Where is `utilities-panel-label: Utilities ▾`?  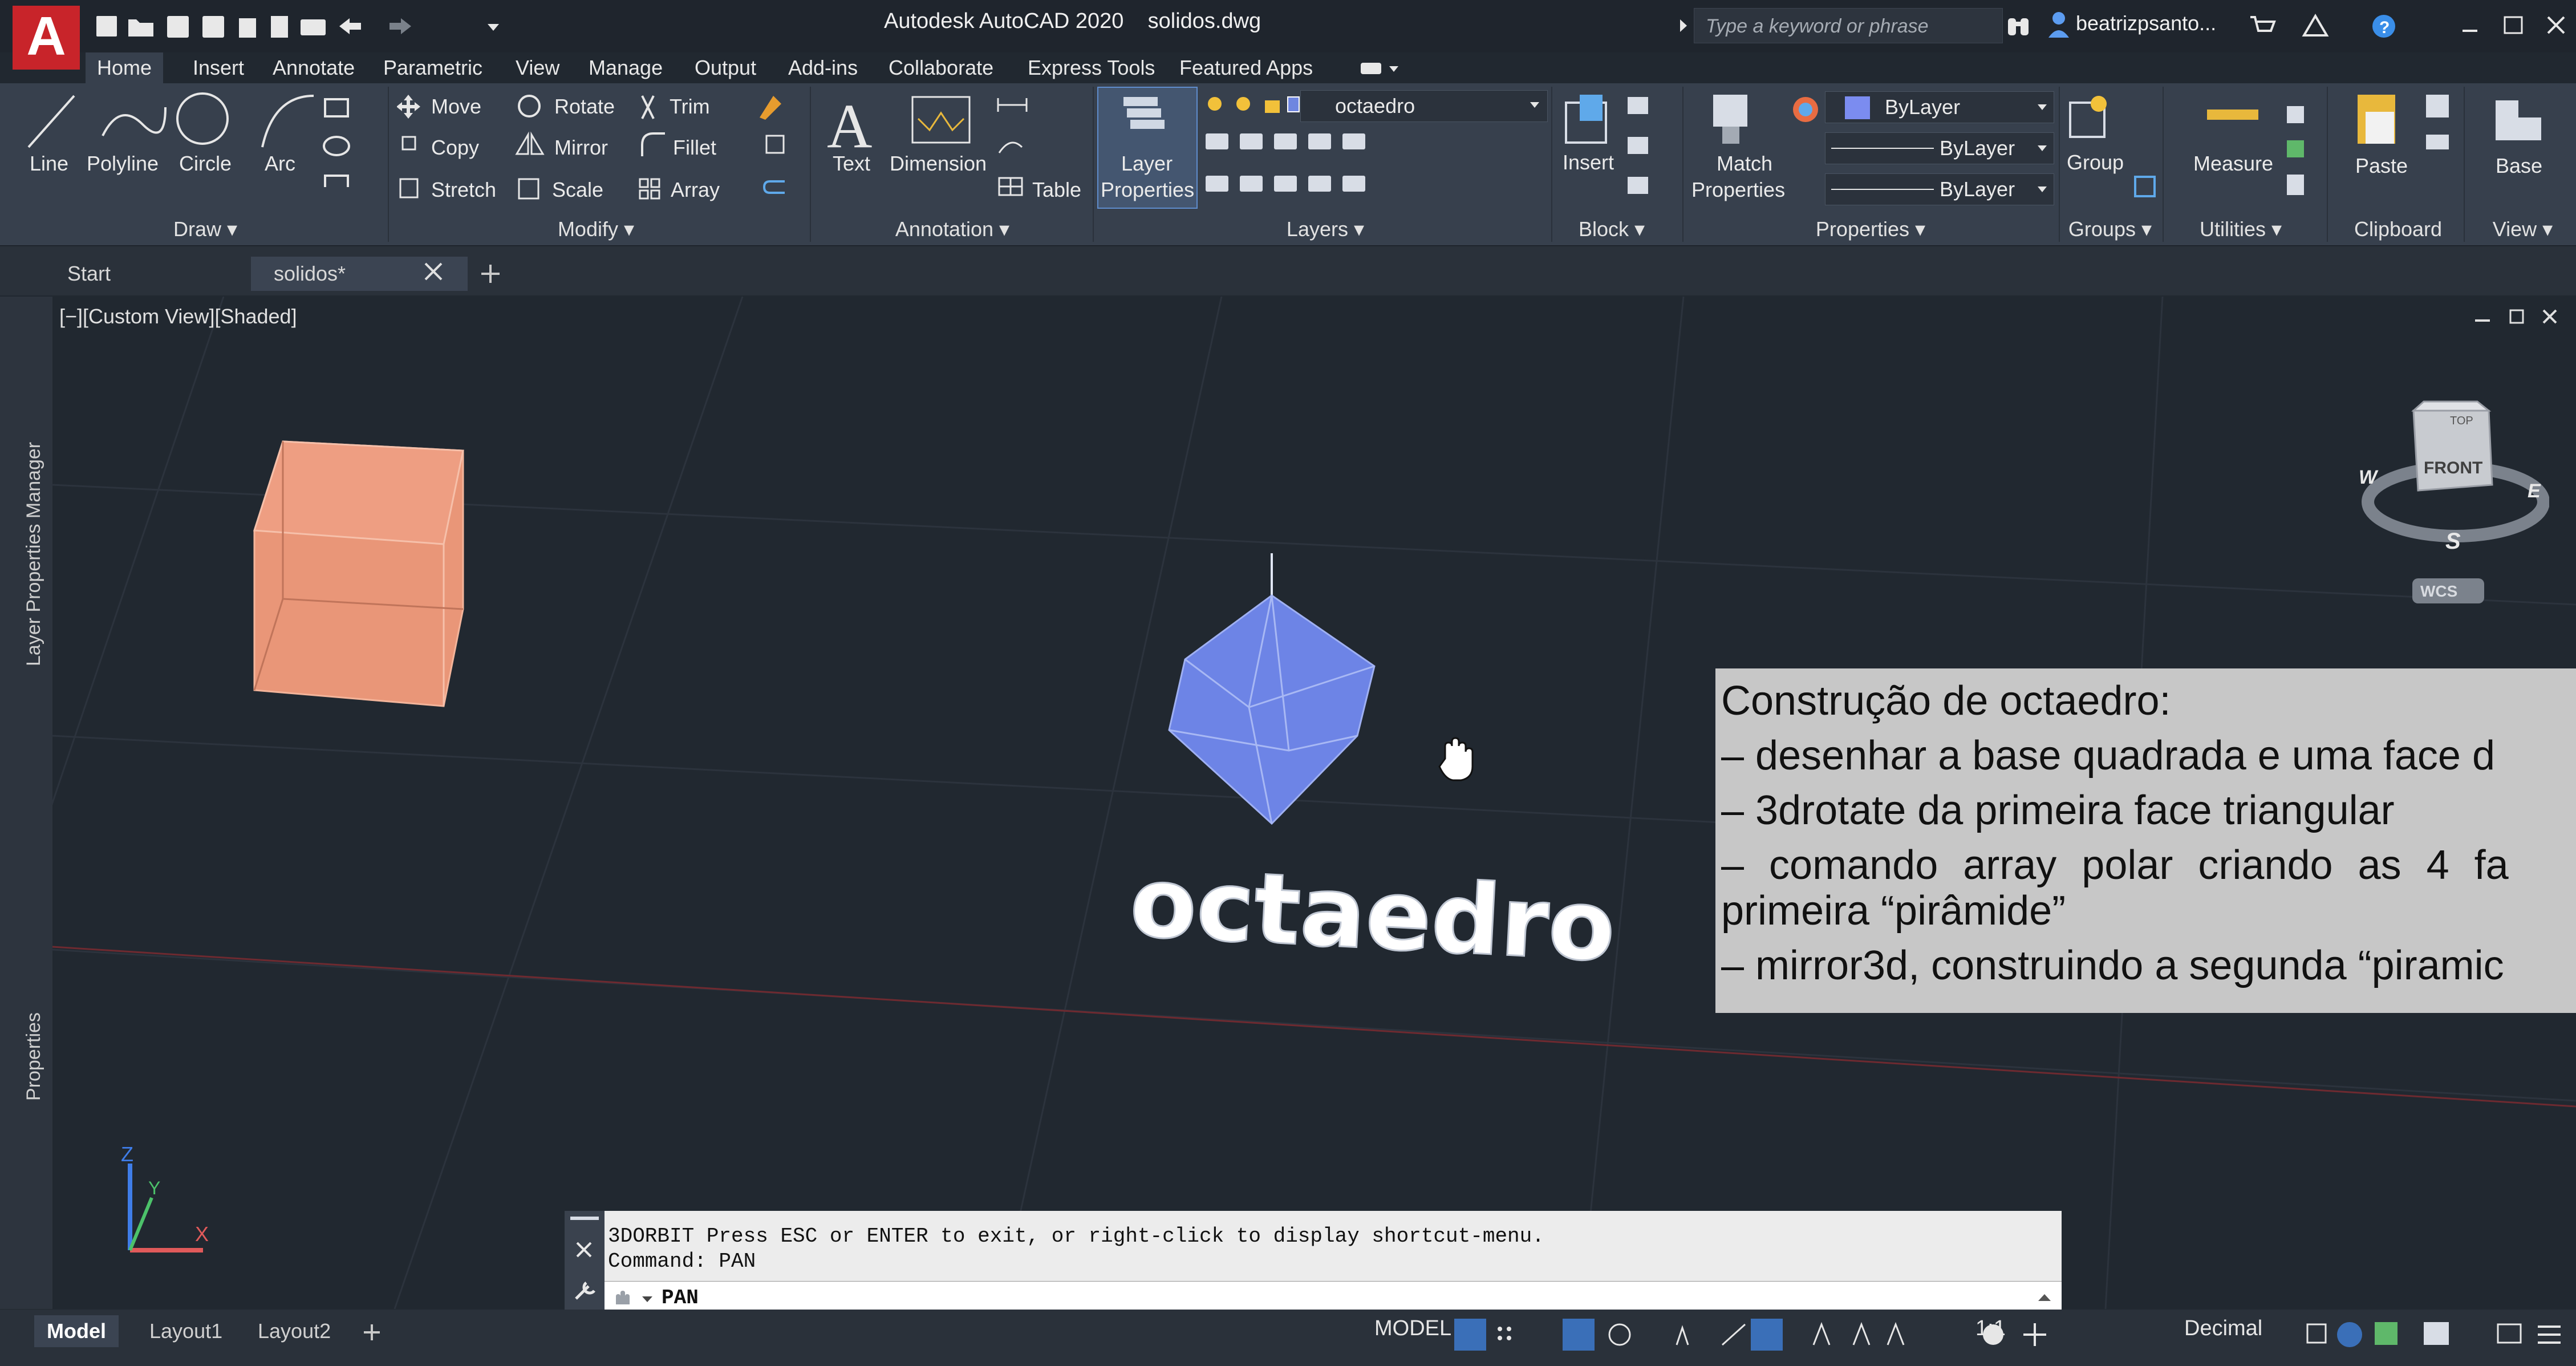
utilities-panel-label: Utilities ▾ is located at coordinates (2241, 229).